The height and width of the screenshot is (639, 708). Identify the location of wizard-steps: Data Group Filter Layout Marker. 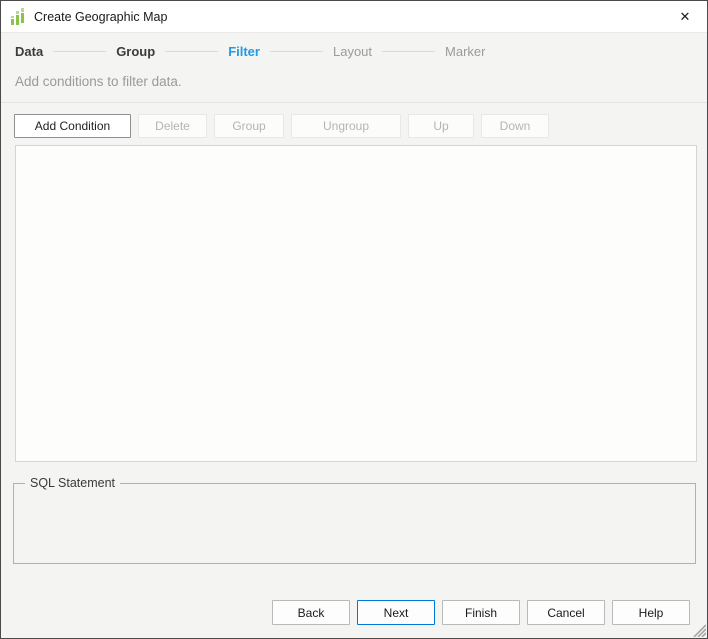
(354, 51).